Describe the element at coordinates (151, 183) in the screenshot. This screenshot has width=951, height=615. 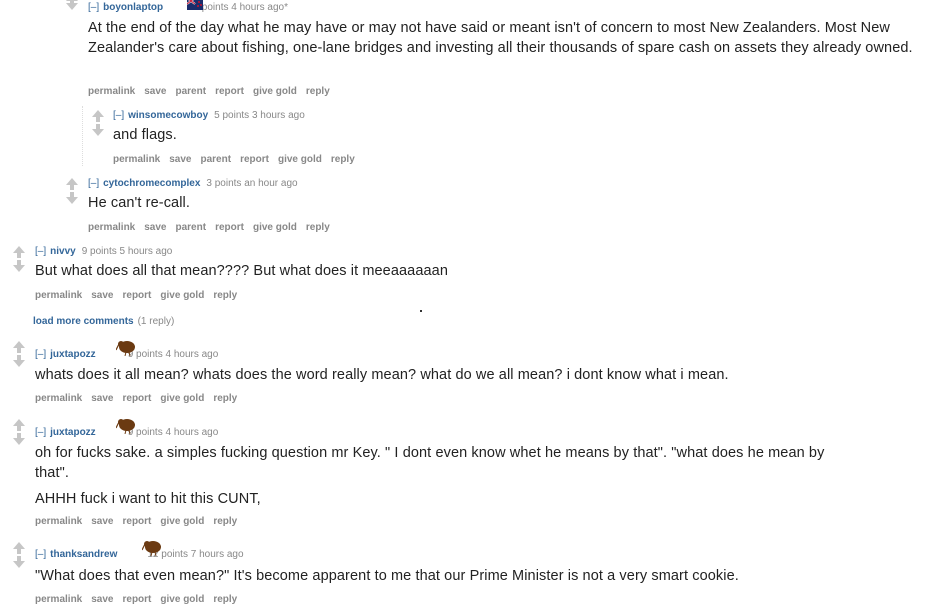
I see `author-link: cytochromecomplex` at that location.